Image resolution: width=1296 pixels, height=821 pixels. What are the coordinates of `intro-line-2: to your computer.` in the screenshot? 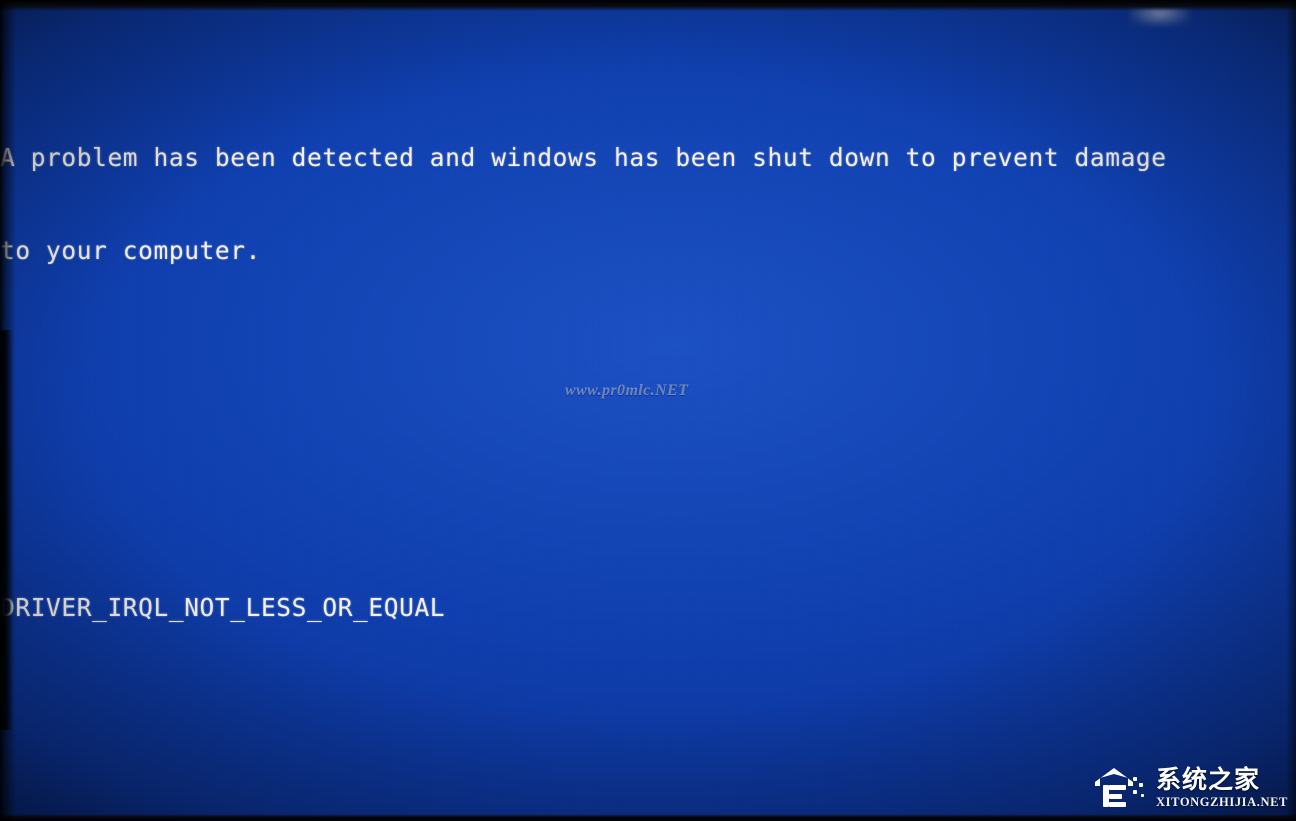 It's located at (130, 250).